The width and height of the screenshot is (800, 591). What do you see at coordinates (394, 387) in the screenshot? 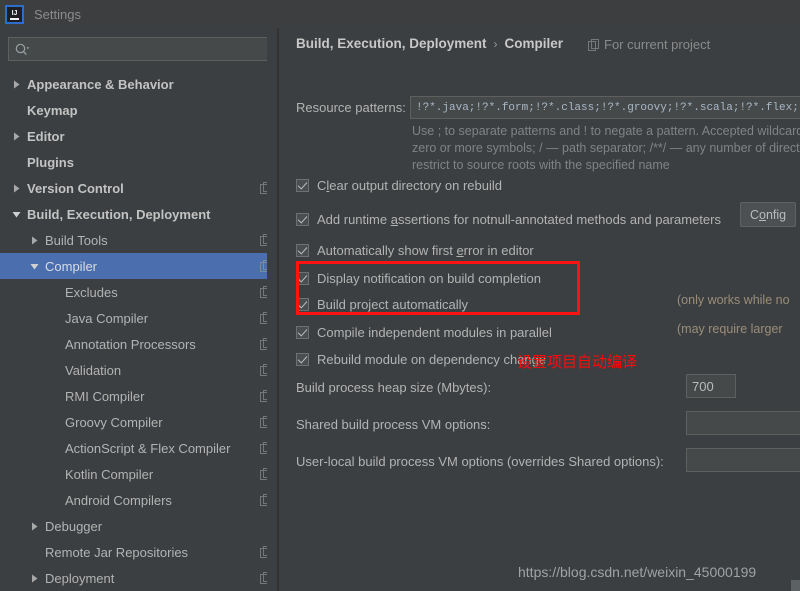
I see `heap-size-label: Build process heap size (Mbytes):` at bounding box center [394, 387].